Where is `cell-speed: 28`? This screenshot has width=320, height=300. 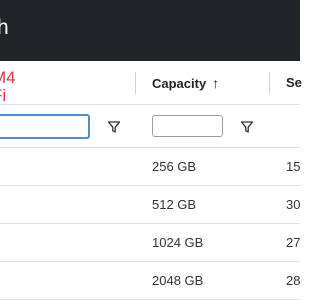 cell-speed: 28 is located at coordinates (293, 280).